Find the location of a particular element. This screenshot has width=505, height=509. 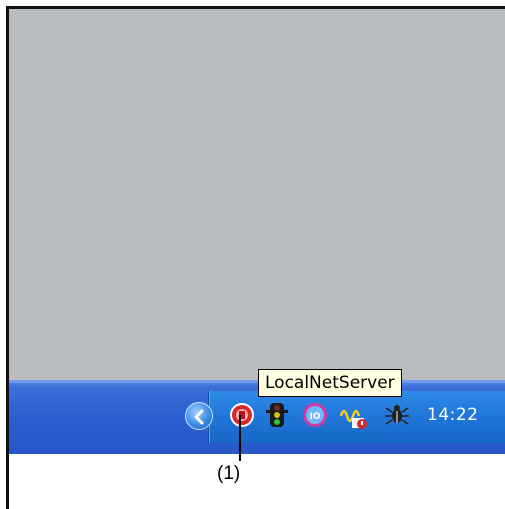

chevron-left-icon is located at coordinates (199, 417).